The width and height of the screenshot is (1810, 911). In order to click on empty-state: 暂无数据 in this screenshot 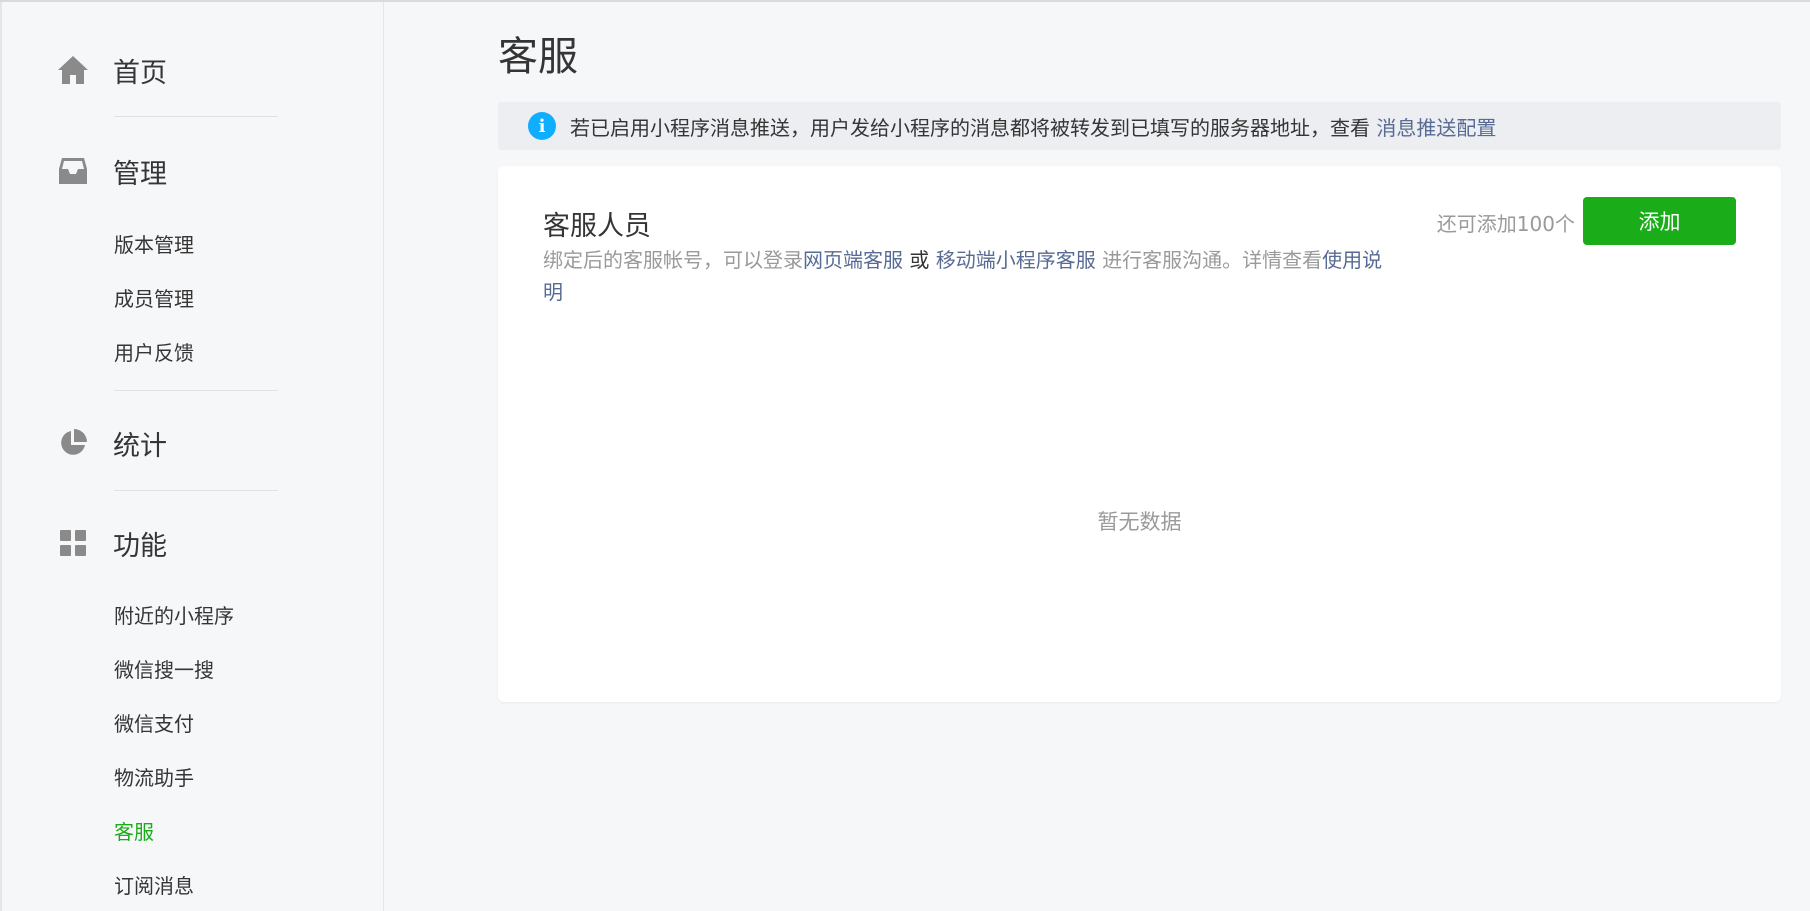, I will do `click(1139, 522)`.